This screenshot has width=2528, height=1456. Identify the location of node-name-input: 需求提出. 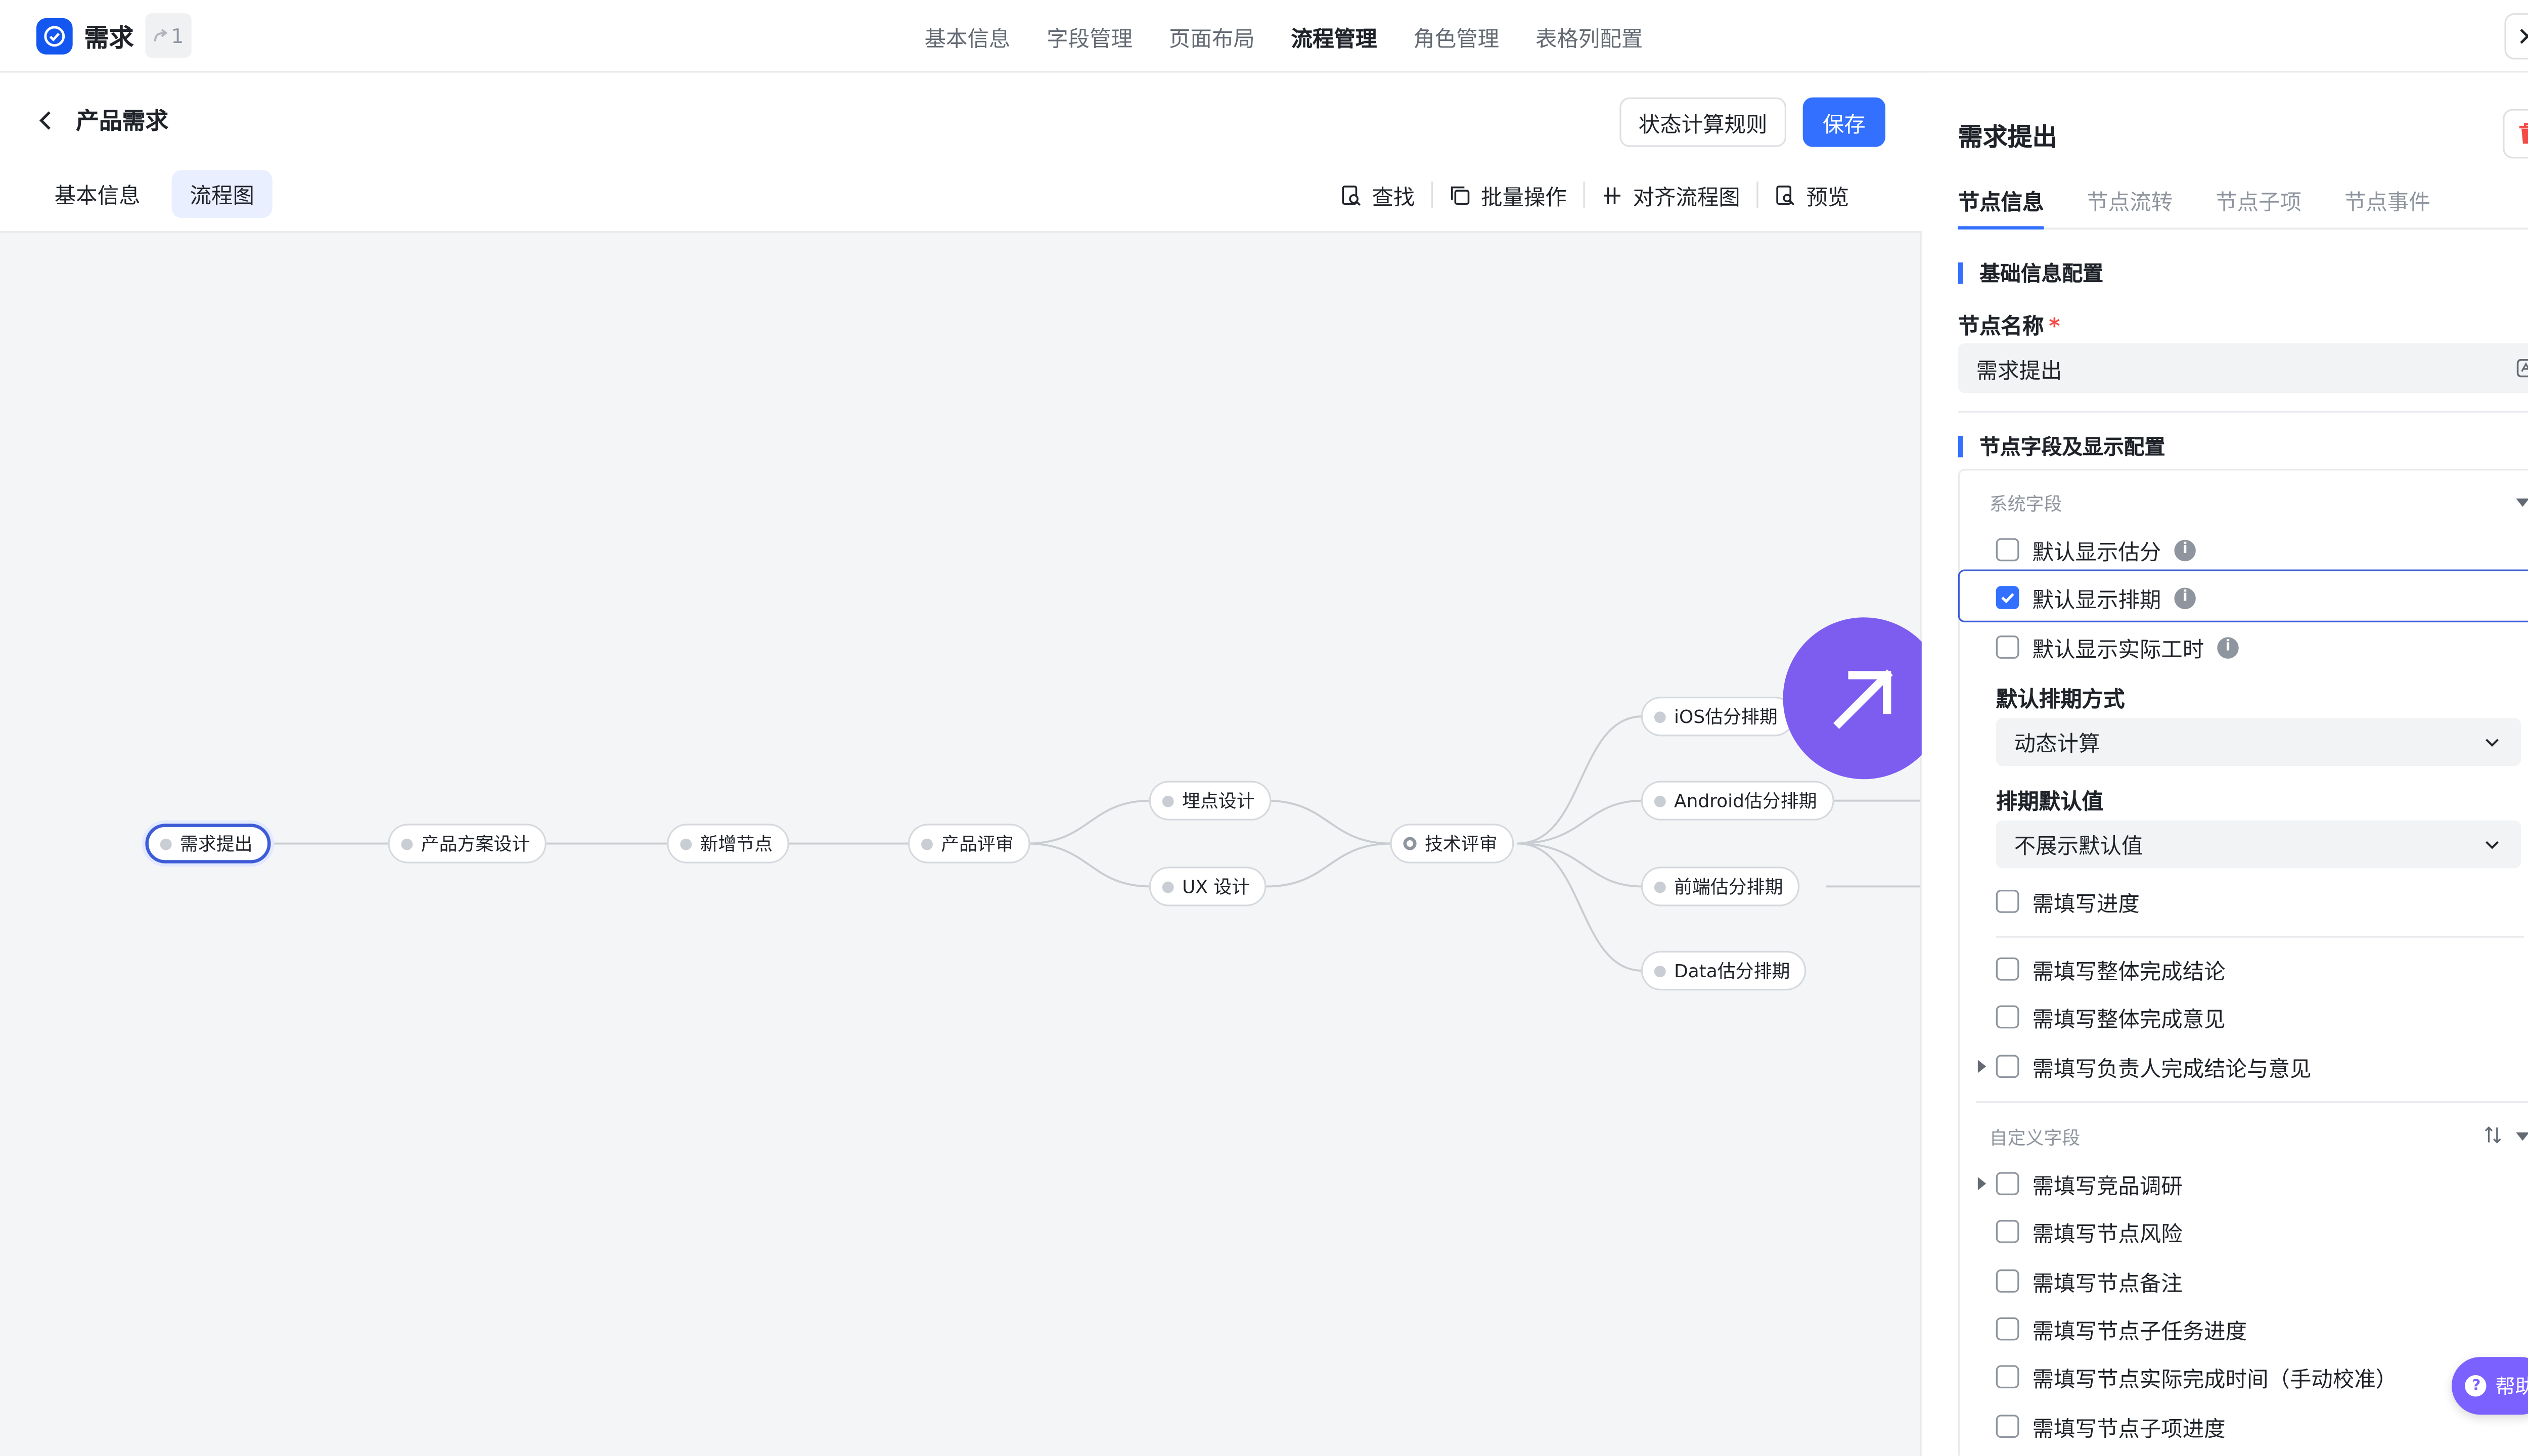
(2243, 368).